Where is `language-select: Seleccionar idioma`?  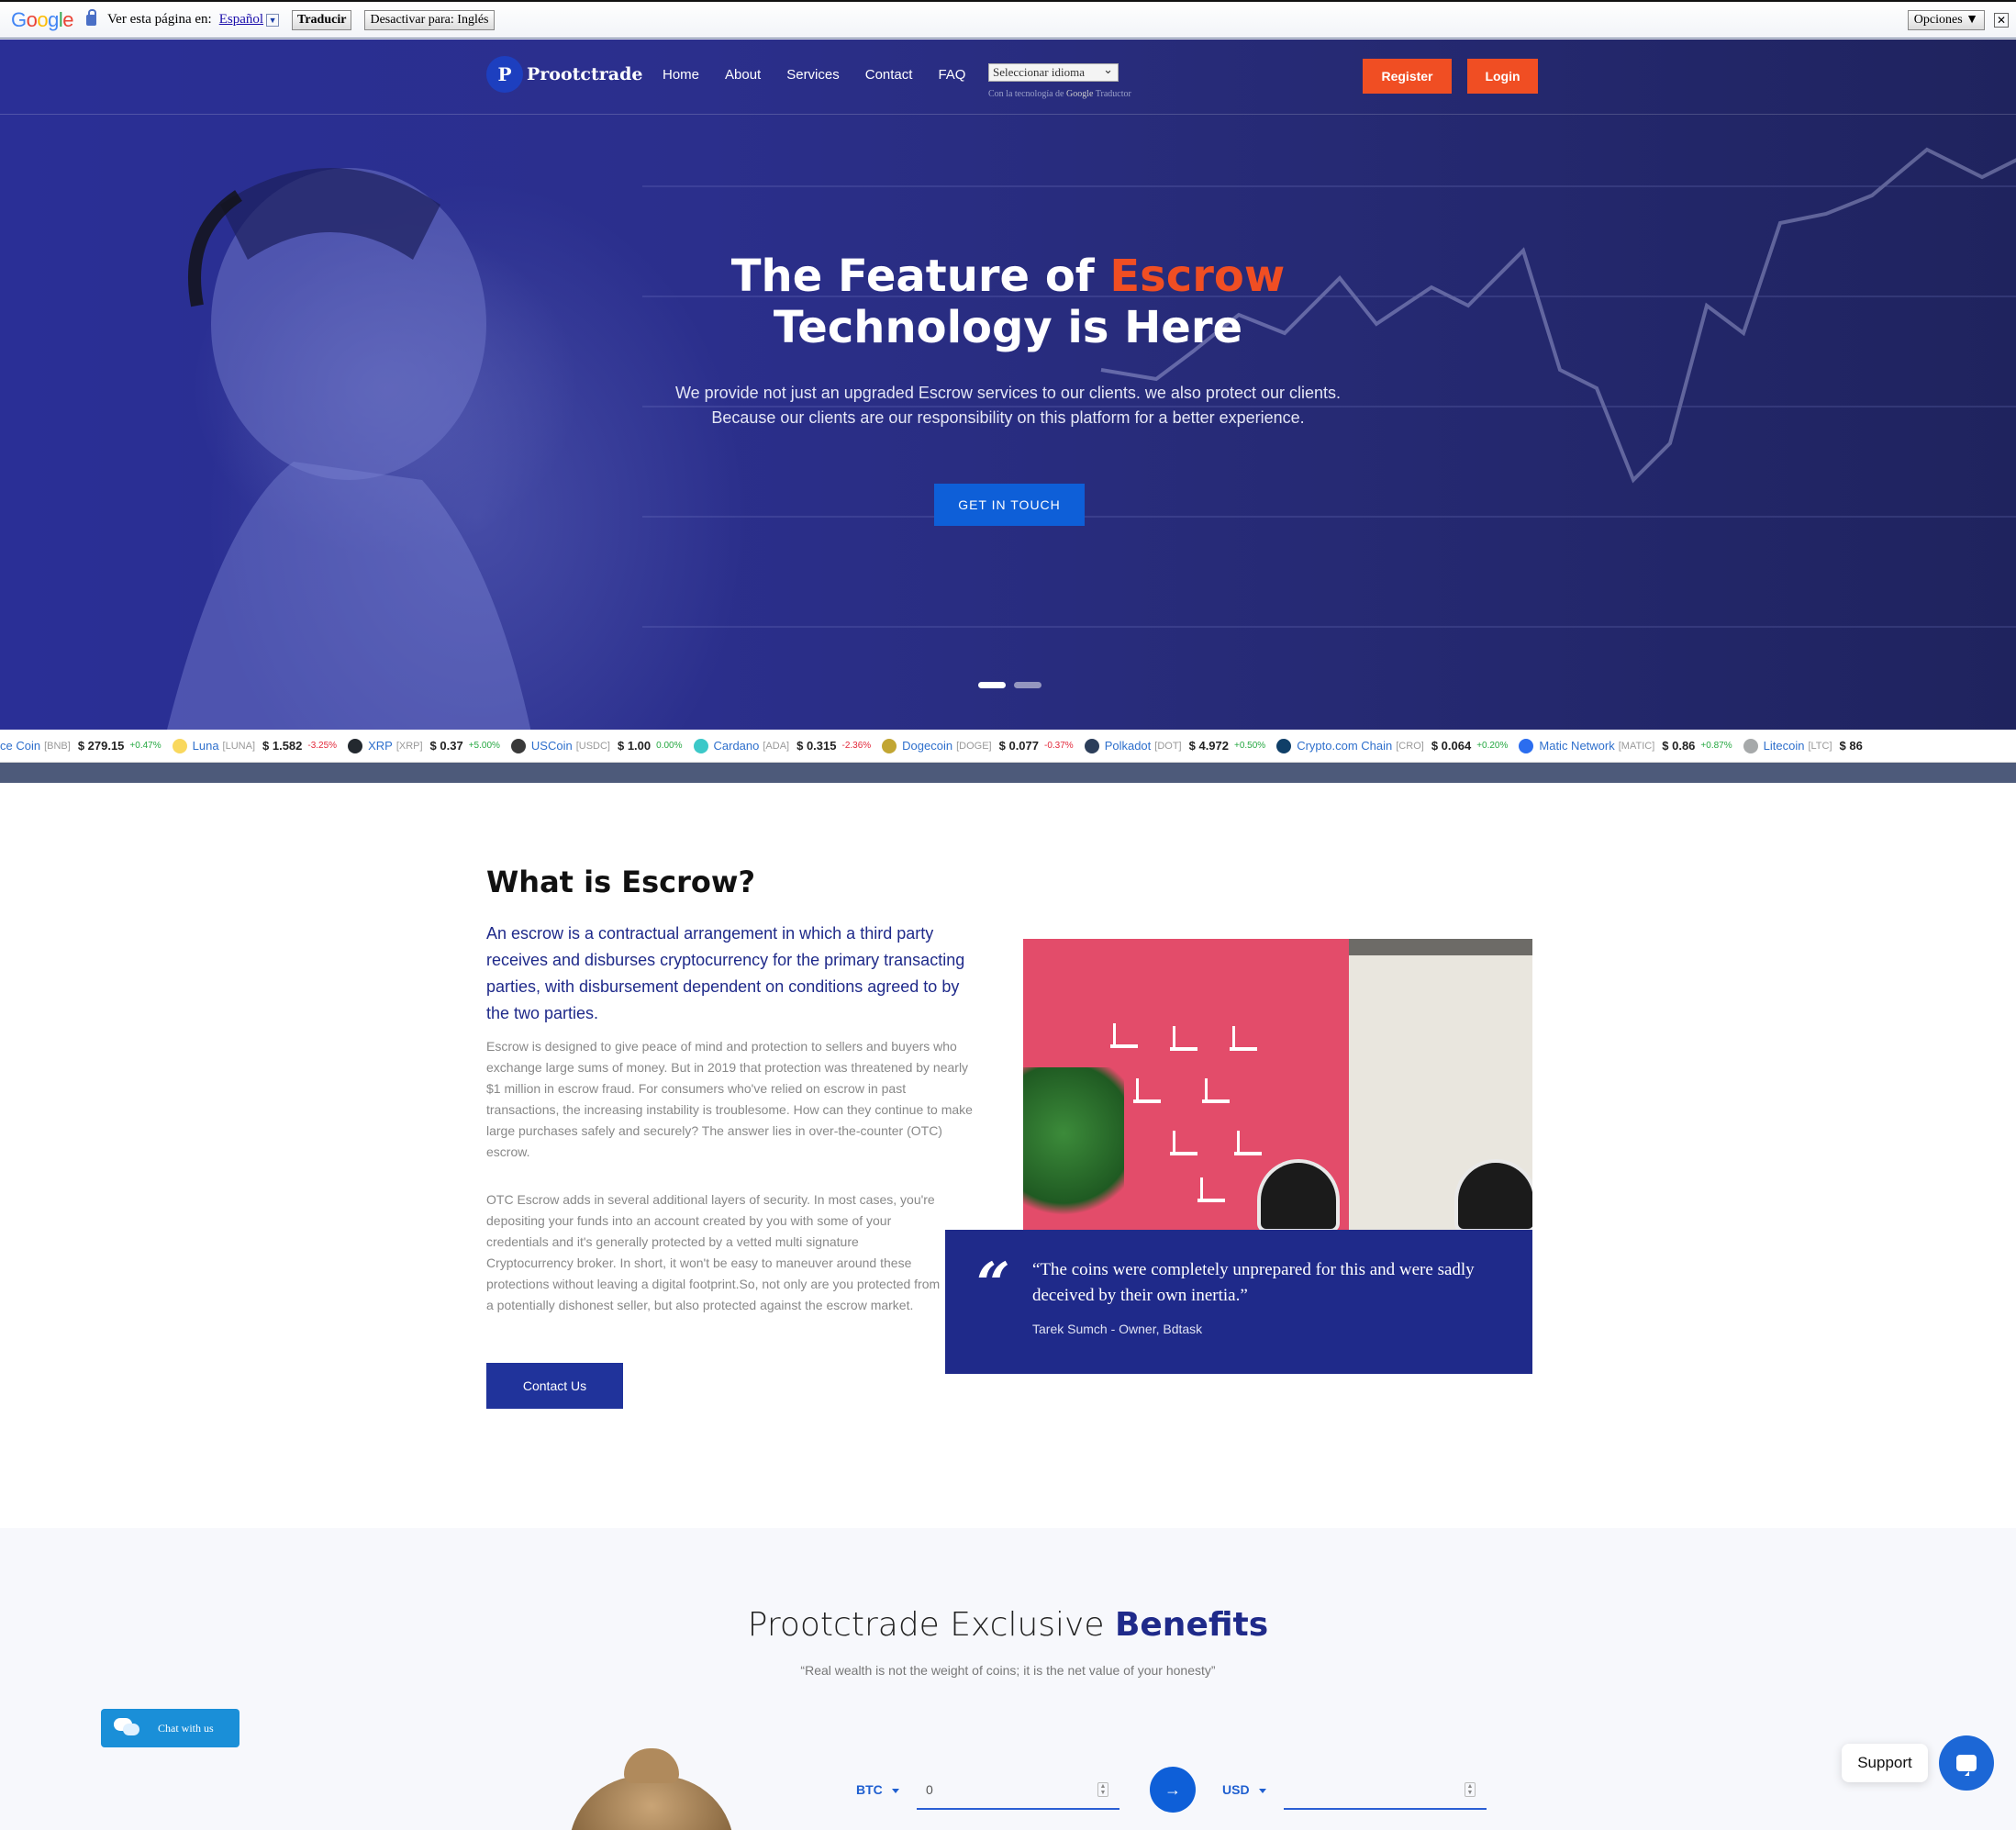 language-select: Seleccionar idioma is located at coordinates (1053, 71).